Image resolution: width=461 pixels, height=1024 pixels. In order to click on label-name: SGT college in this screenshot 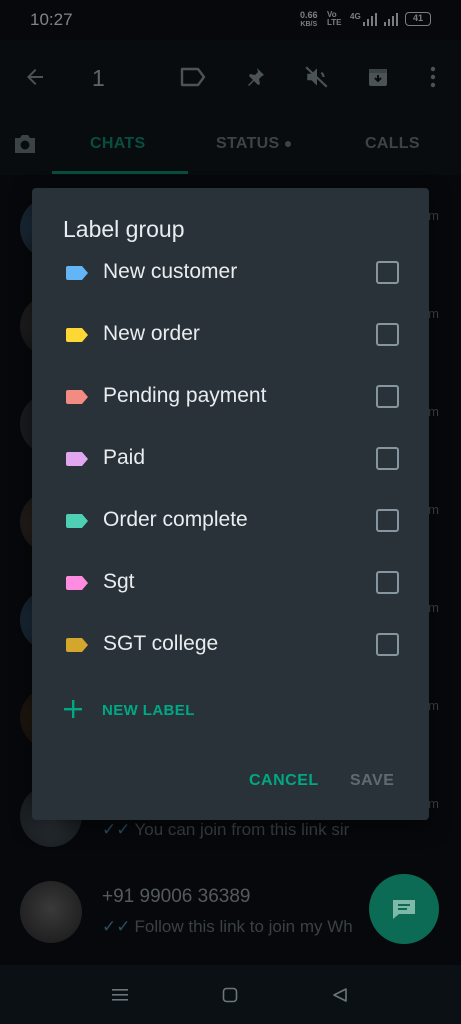, I will do `click(161, 643)`.